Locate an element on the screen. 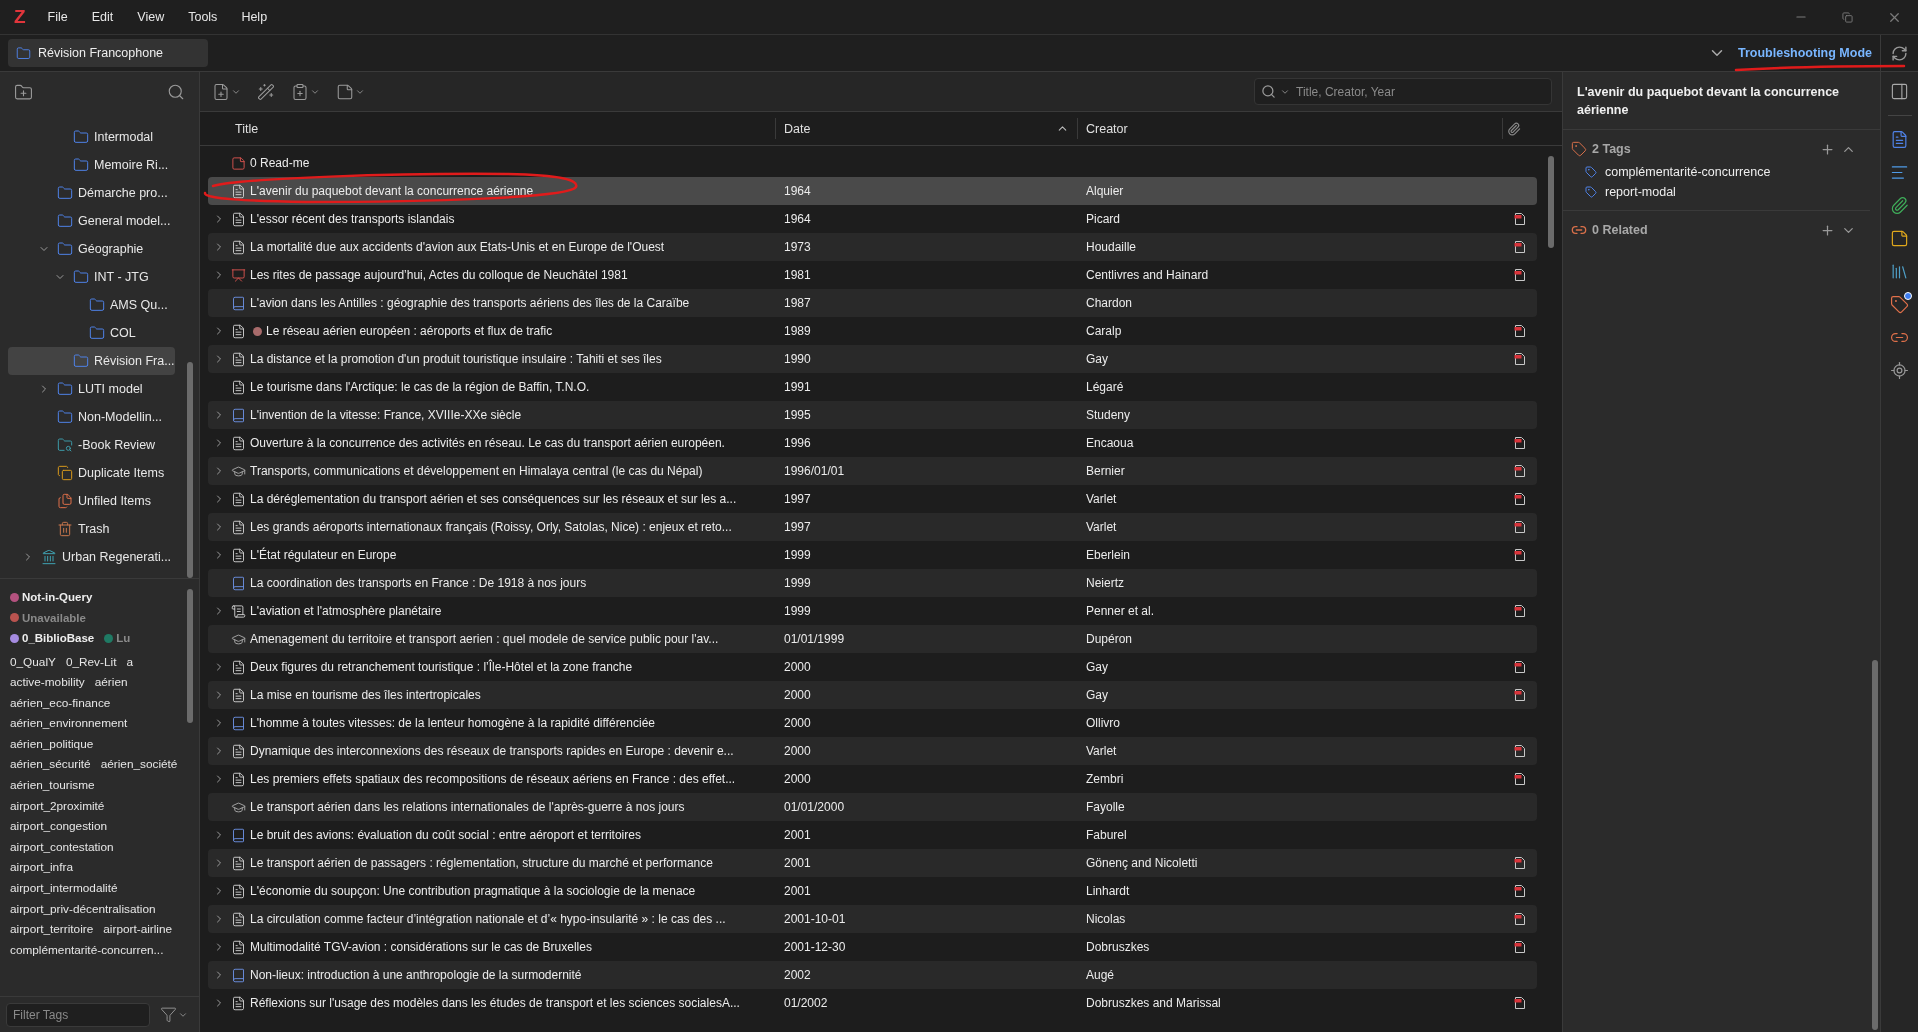 The image size is (1918, 1032). search-box: Title, Creator, Year is located at coordinates (1403, 91).